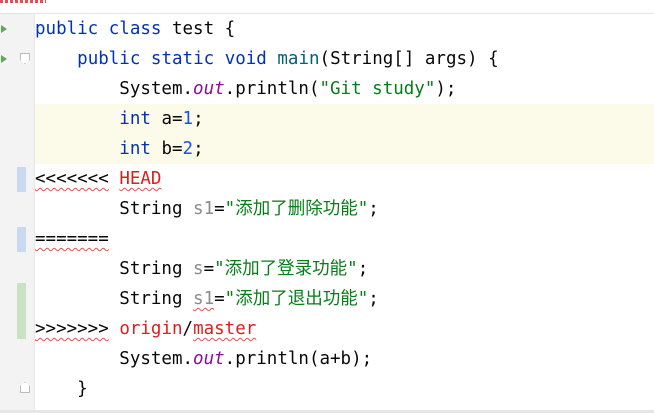 The height and width of the screenshot is (413, 654). Describe the element at coordinates (172, 149) in the screenshot. I see `code-token: b=` at that location.